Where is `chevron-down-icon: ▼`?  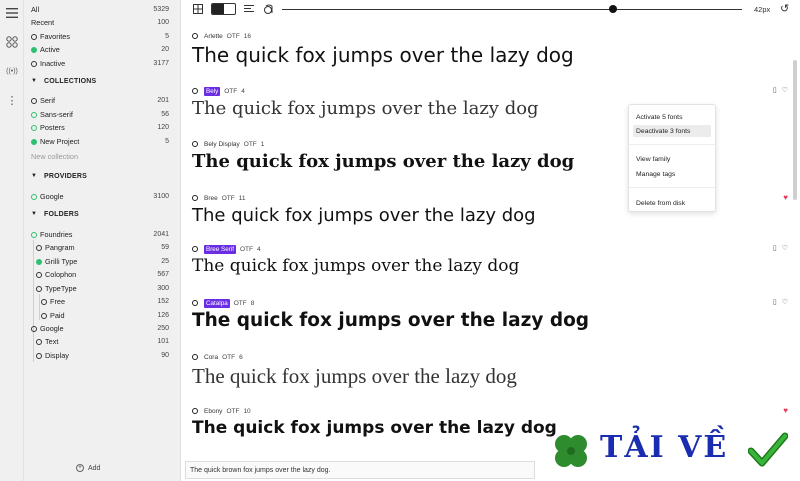 chevron-down-icon: ▼ is located at coordinates (34, 81).